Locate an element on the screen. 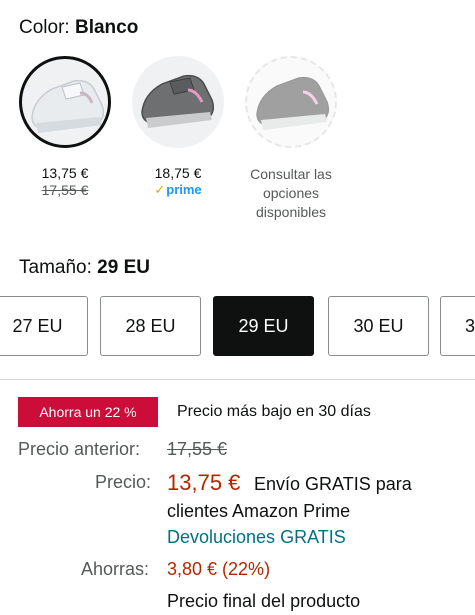 The width and height of the screenshot is (475, 615). swatch-white: 13,75 € 17,55 € is located at coordinates (65, 127).